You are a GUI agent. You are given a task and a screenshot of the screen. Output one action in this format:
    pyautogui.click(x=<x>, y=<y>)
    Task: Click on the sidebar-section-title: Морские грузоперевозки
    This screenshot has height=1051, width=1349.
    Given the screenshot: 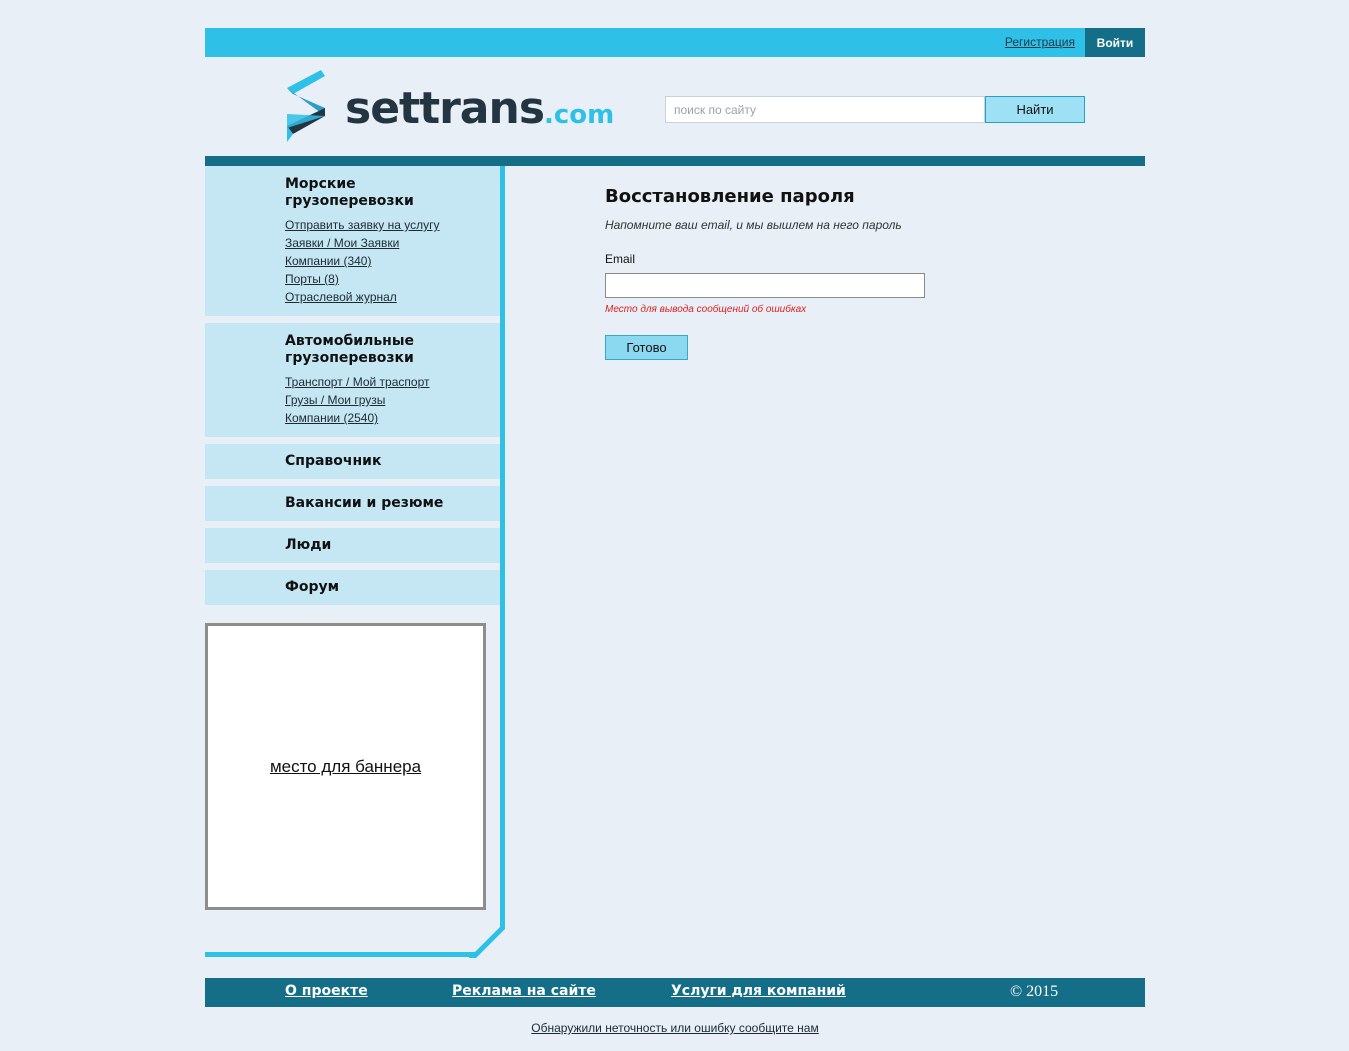 What is the action you would take?
    pyautogui.click(x=349, y=192)
    